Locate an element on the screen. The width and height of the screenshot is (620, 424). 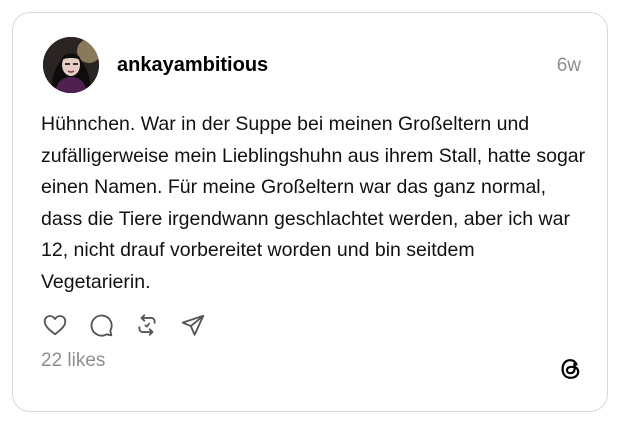
share-button is located at coordinates (193, 325).